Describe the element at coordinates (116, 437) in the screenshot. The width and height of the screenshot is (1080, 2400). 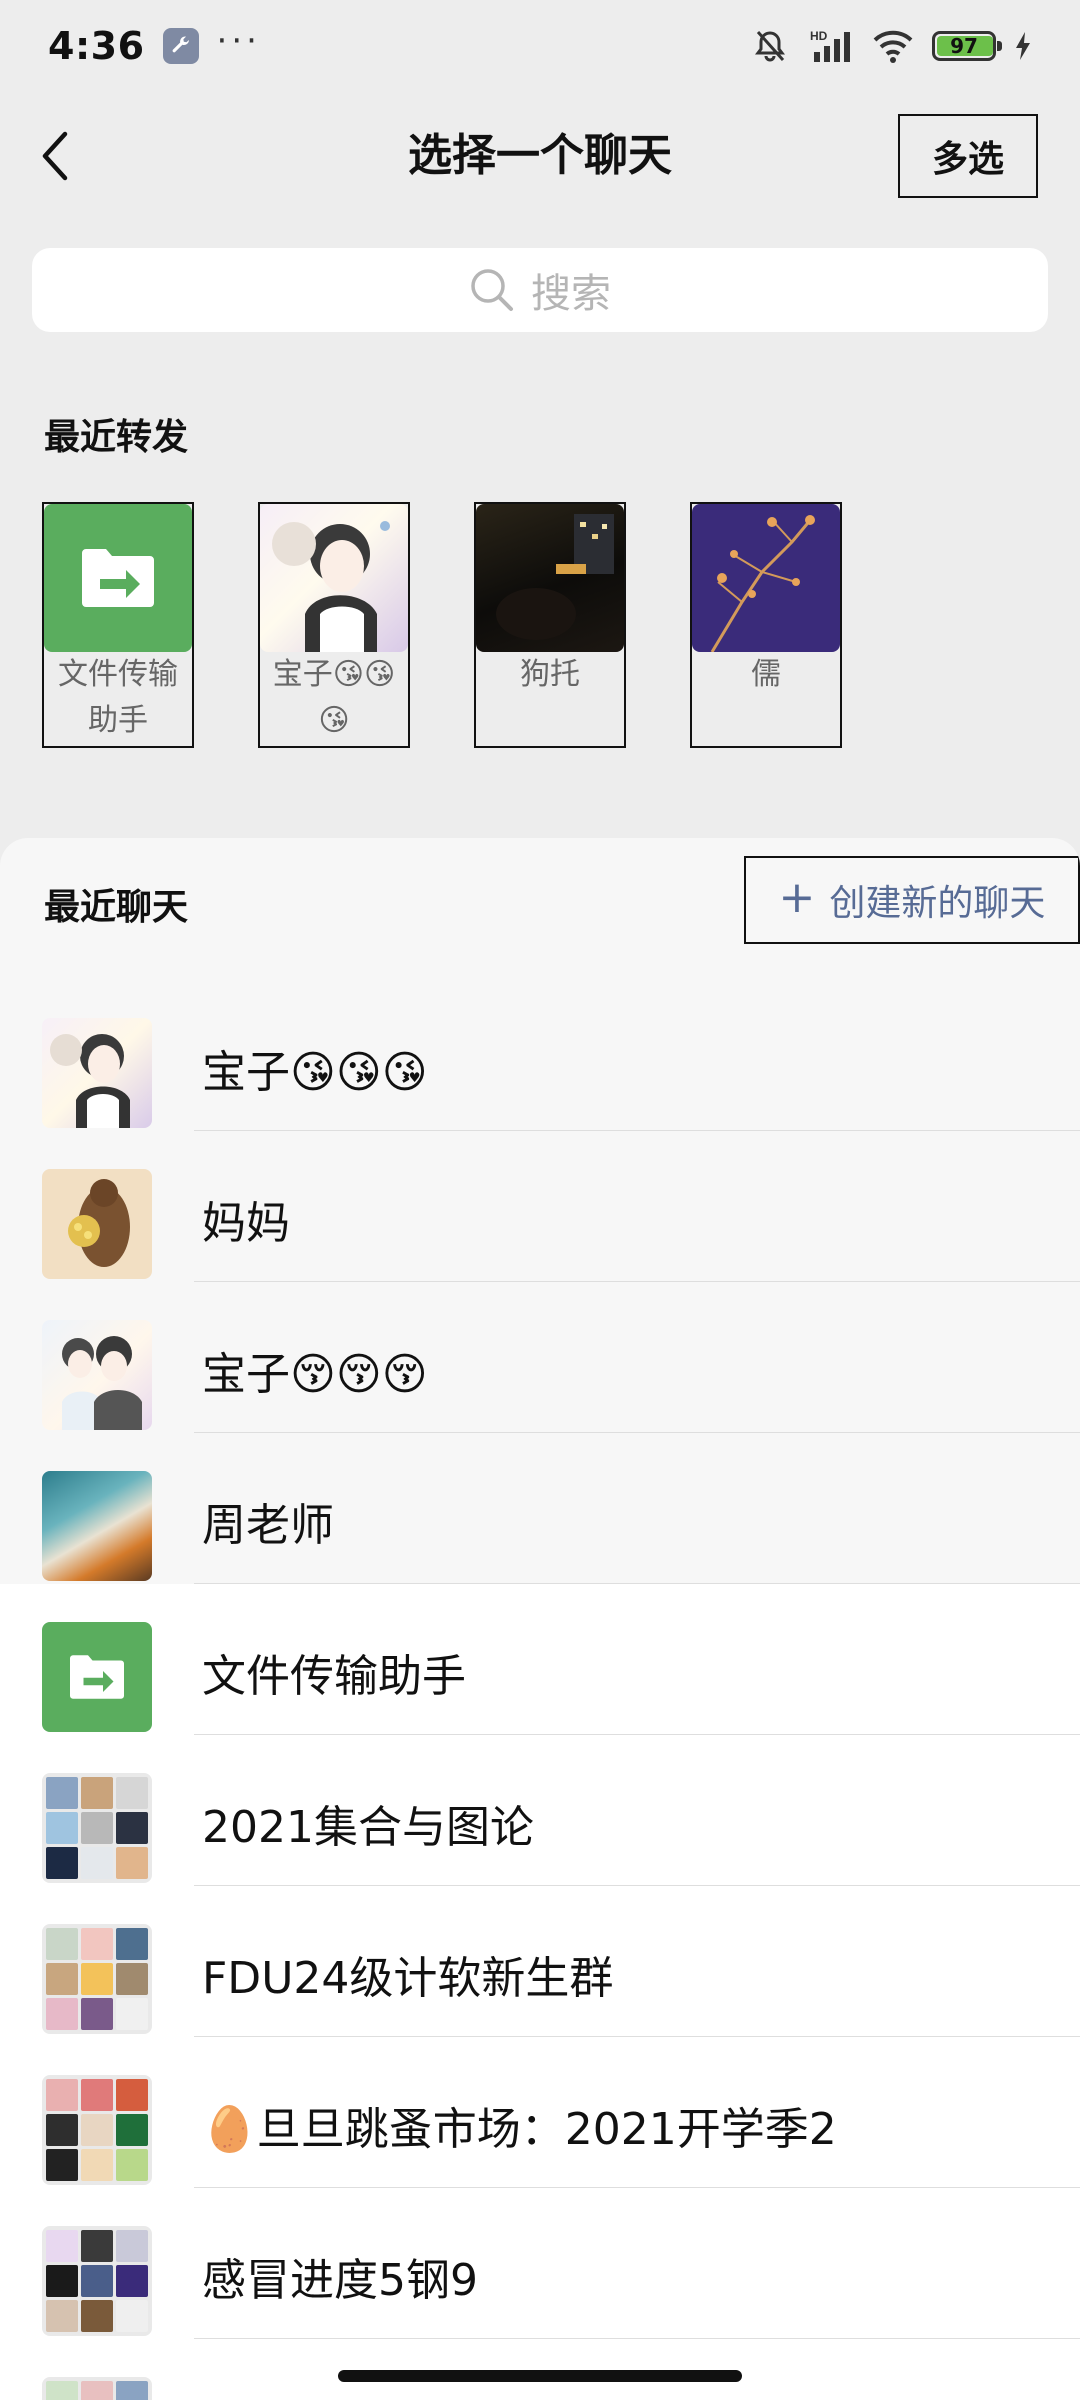
I see `recent-forwards-label: 最近转发` at that location.